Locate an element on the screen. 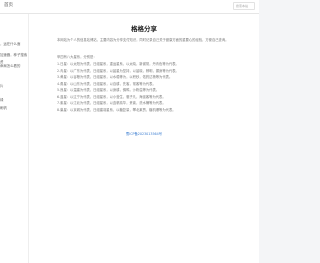 The width and height of the screenshot is (320, 263). sidebar-item: 绿 is located at coordinates (14, 99).